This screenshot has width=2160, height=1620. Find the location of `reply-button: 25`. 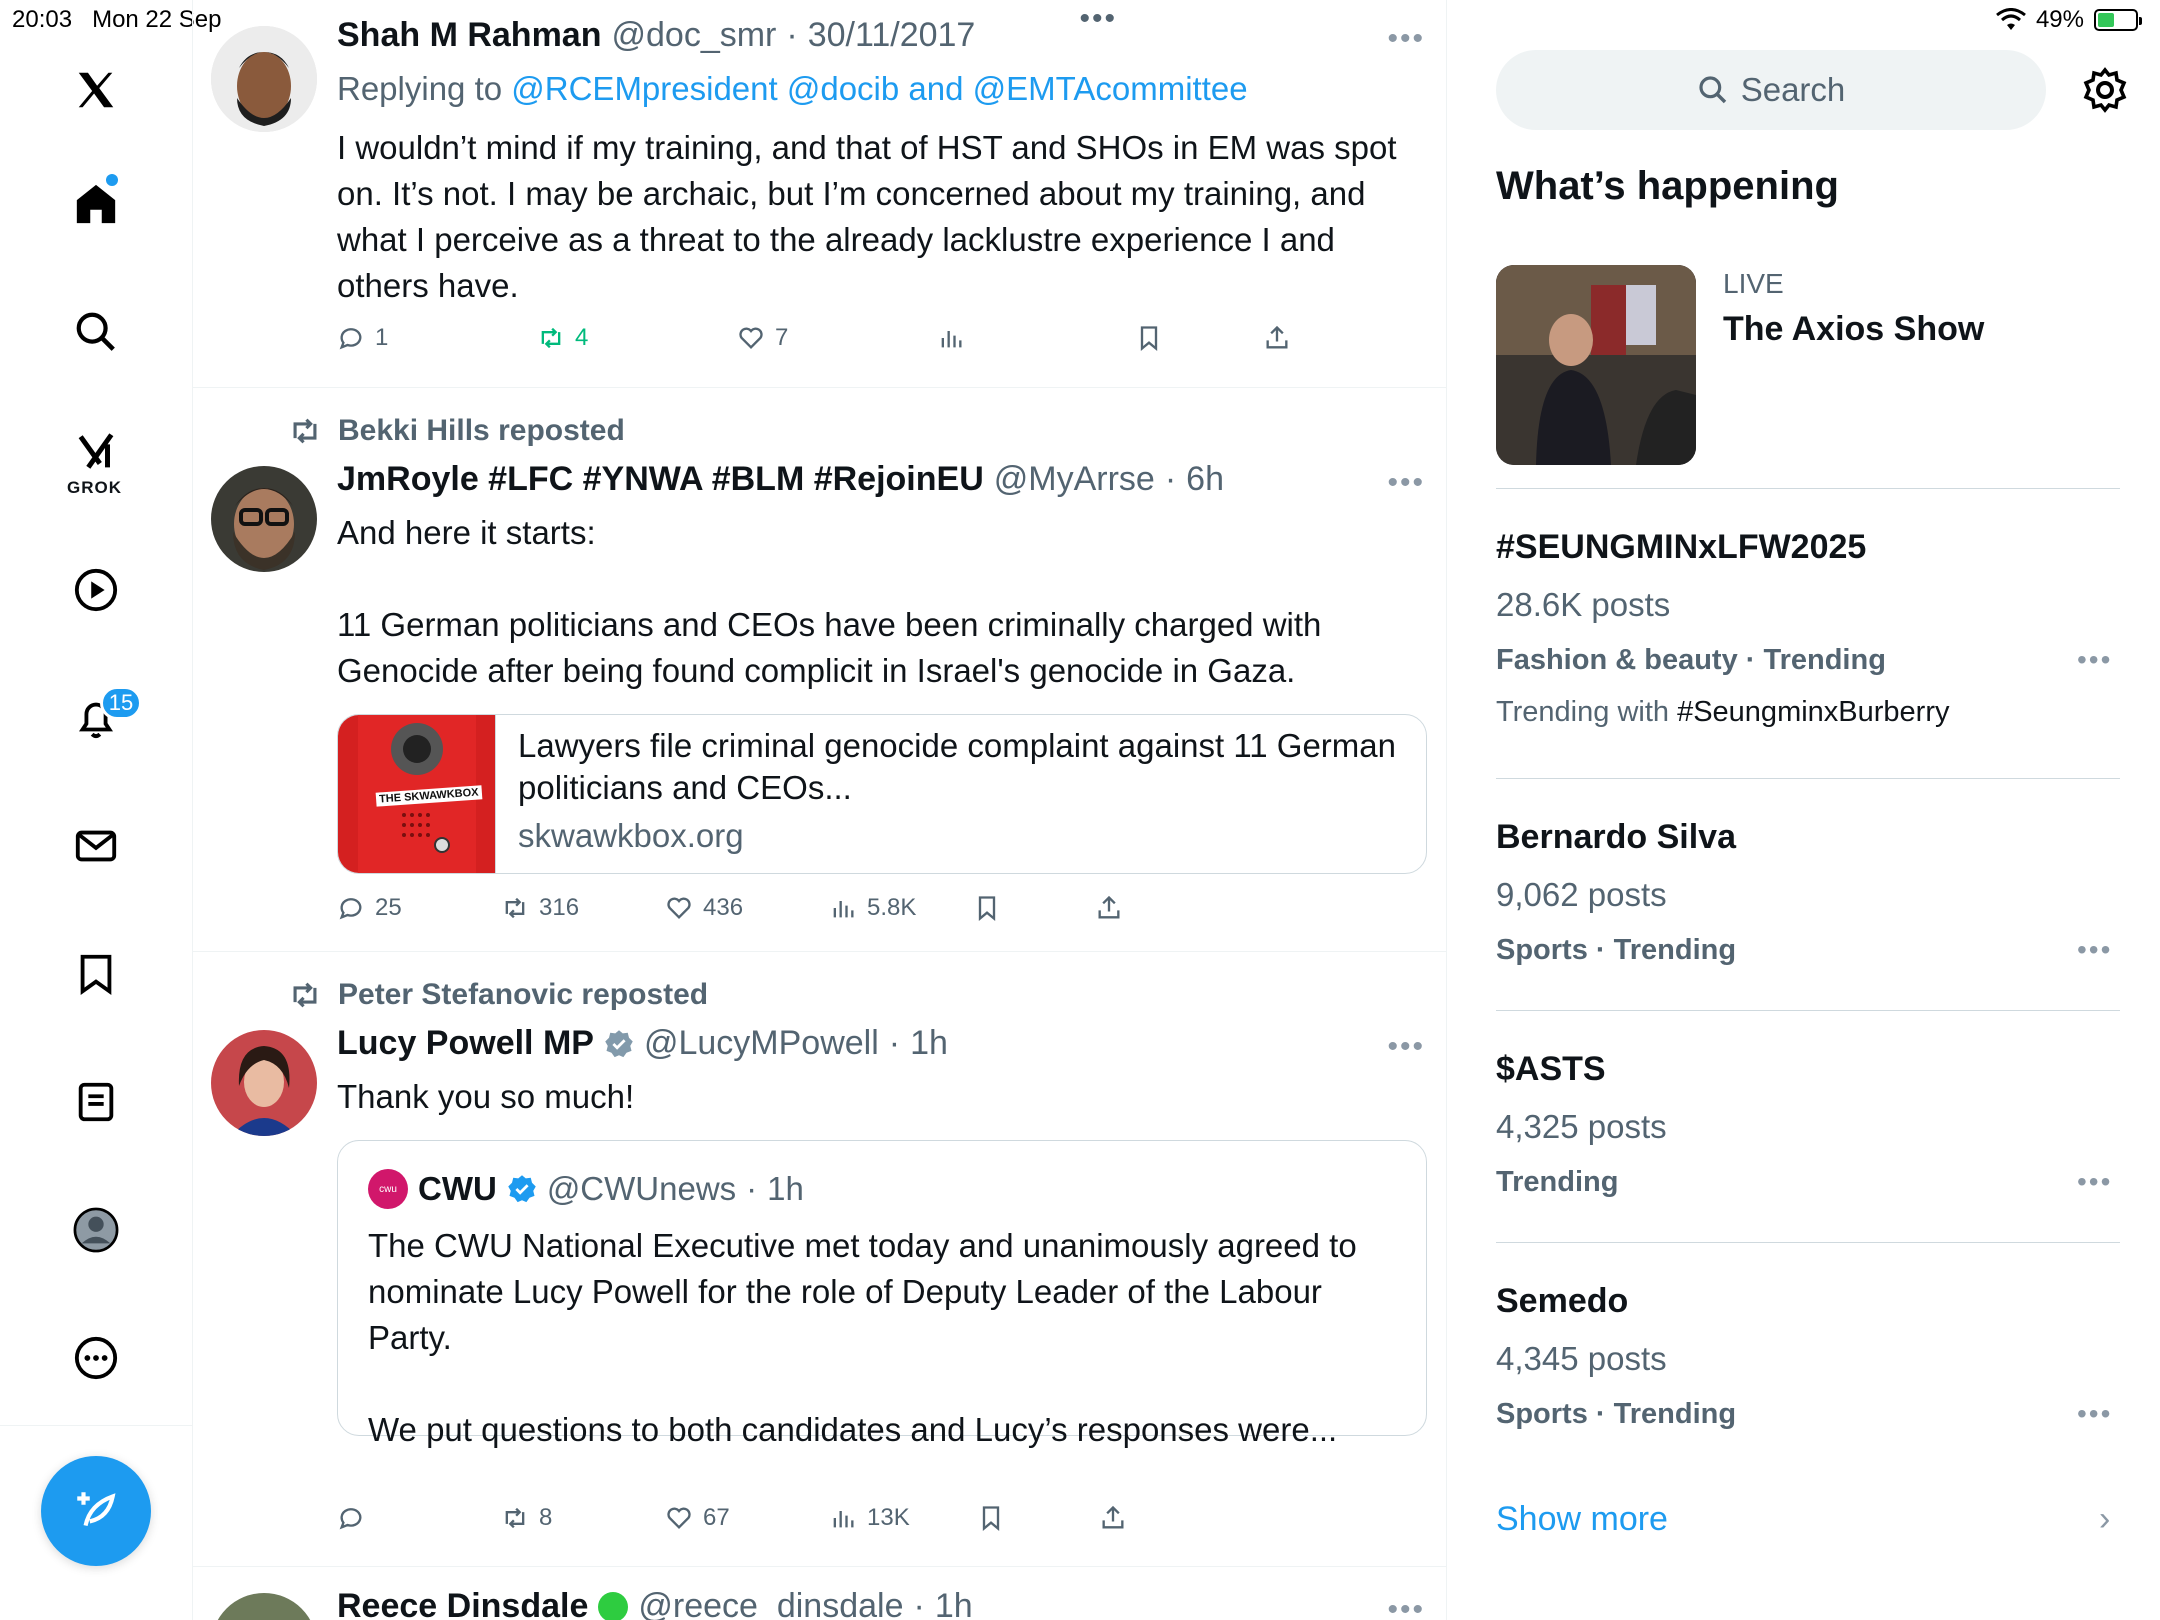

reply-button: 25 is located at coordinates (369, 908).